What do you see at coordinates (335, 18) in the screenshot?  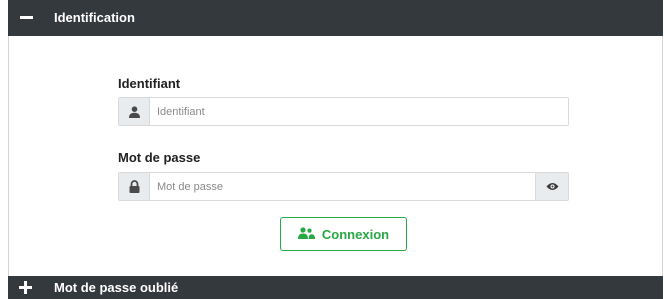 I see `identification-section-header: Identification` at bounding box center [335, 18].